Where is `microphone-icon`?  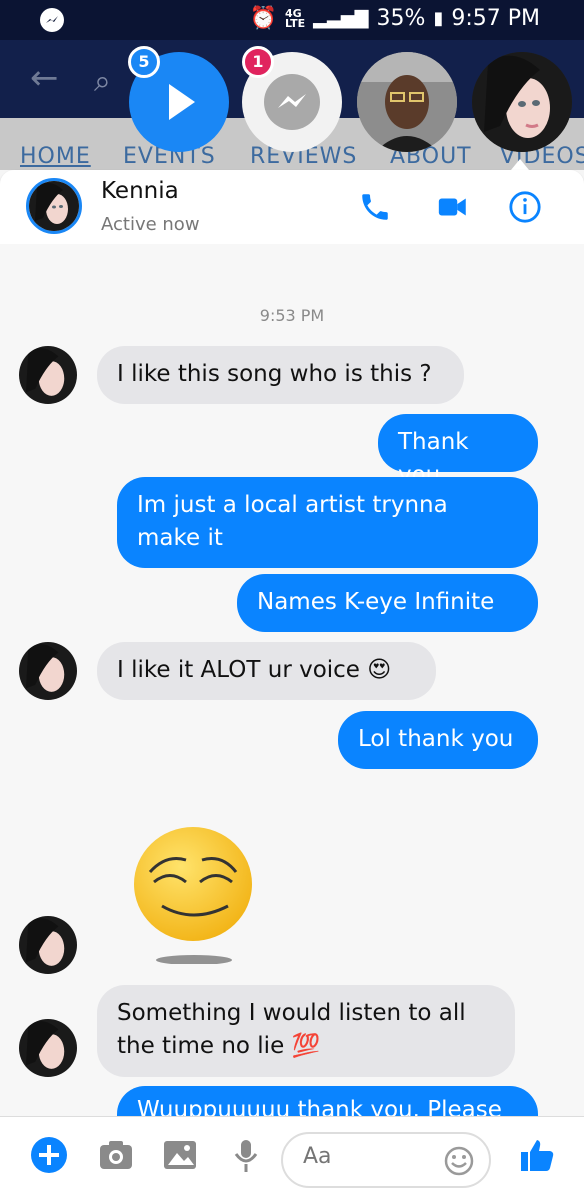 microphone-icon is located at coordinates (246, 1155).